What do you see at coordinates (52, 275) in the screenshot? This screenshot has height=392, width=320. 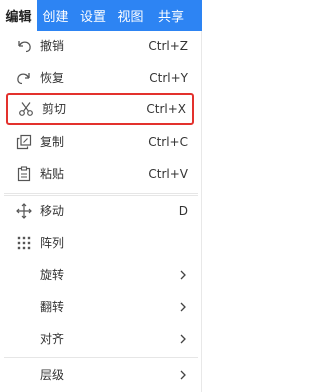 I see `menu-item-label: 旋转` at bounding box center [52, 275].